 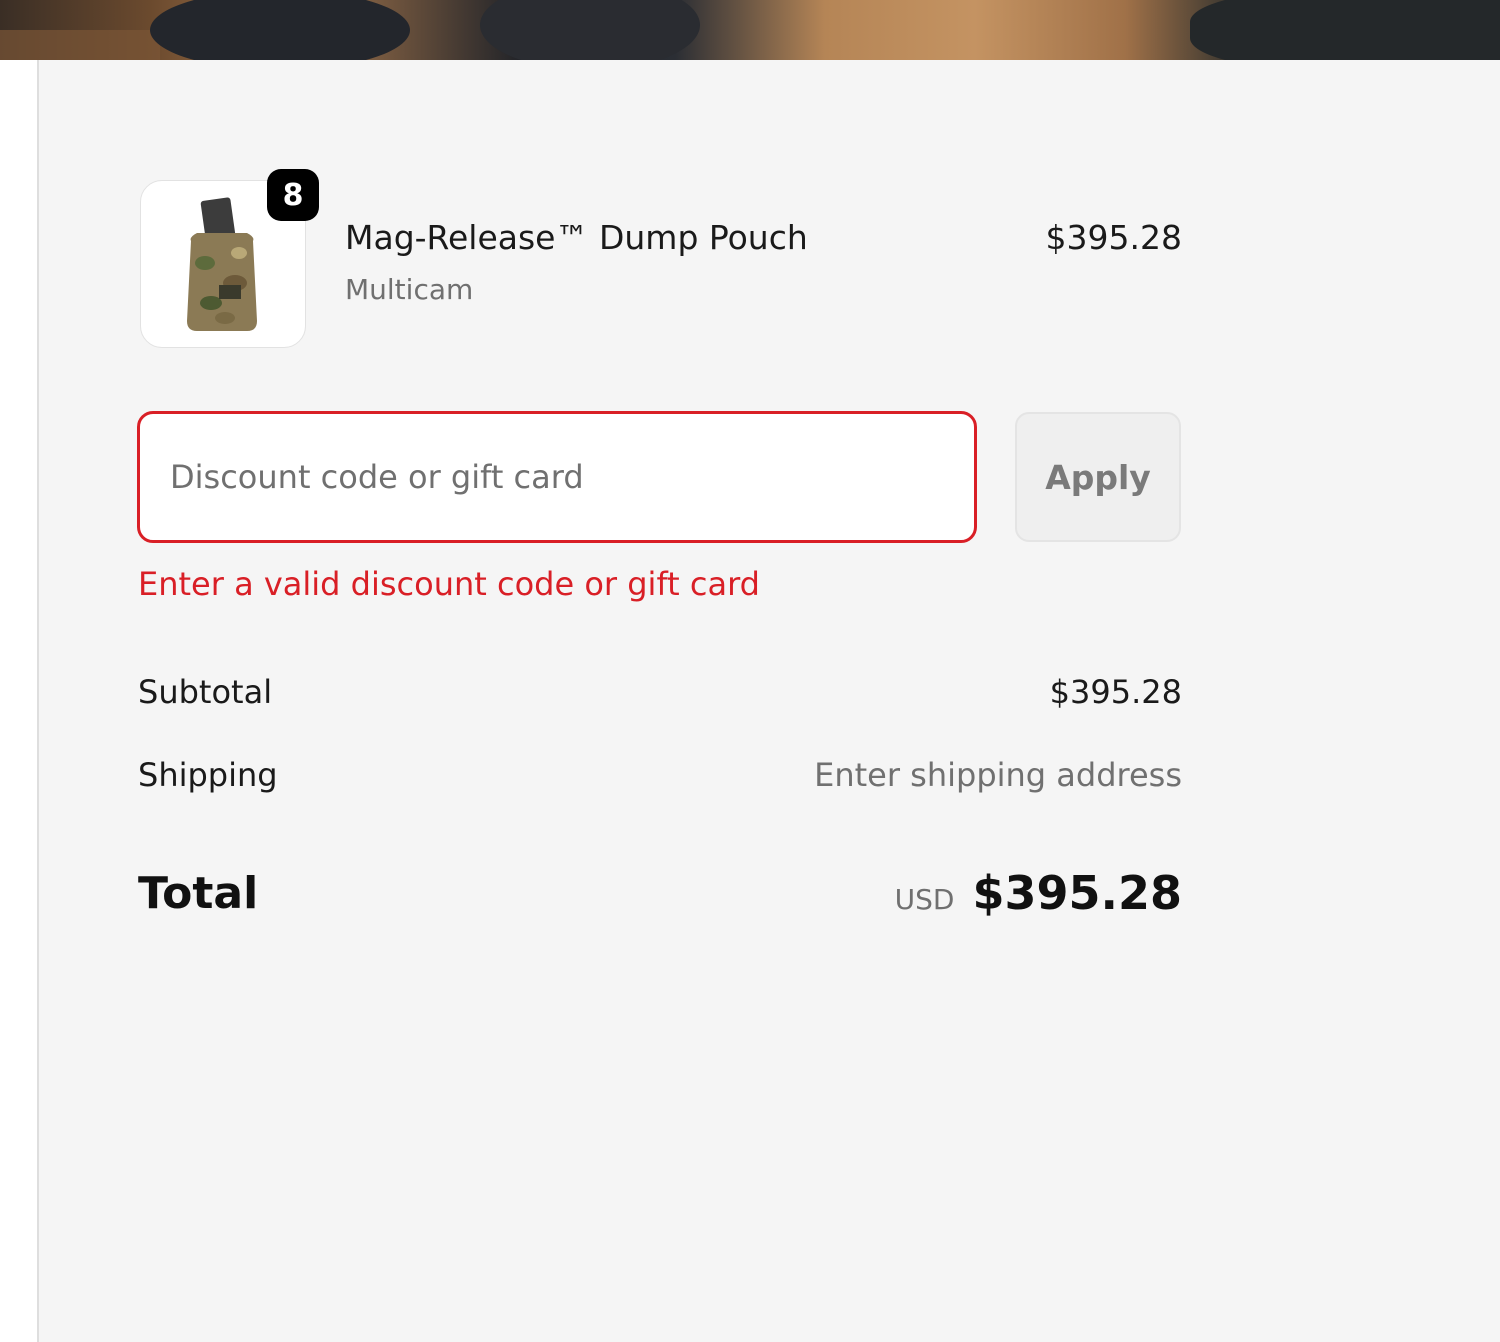 What do you see at coordinates (293, 195) in the screenshot?
I see `quantity-badge: 8` at bounding box center [293, 195].